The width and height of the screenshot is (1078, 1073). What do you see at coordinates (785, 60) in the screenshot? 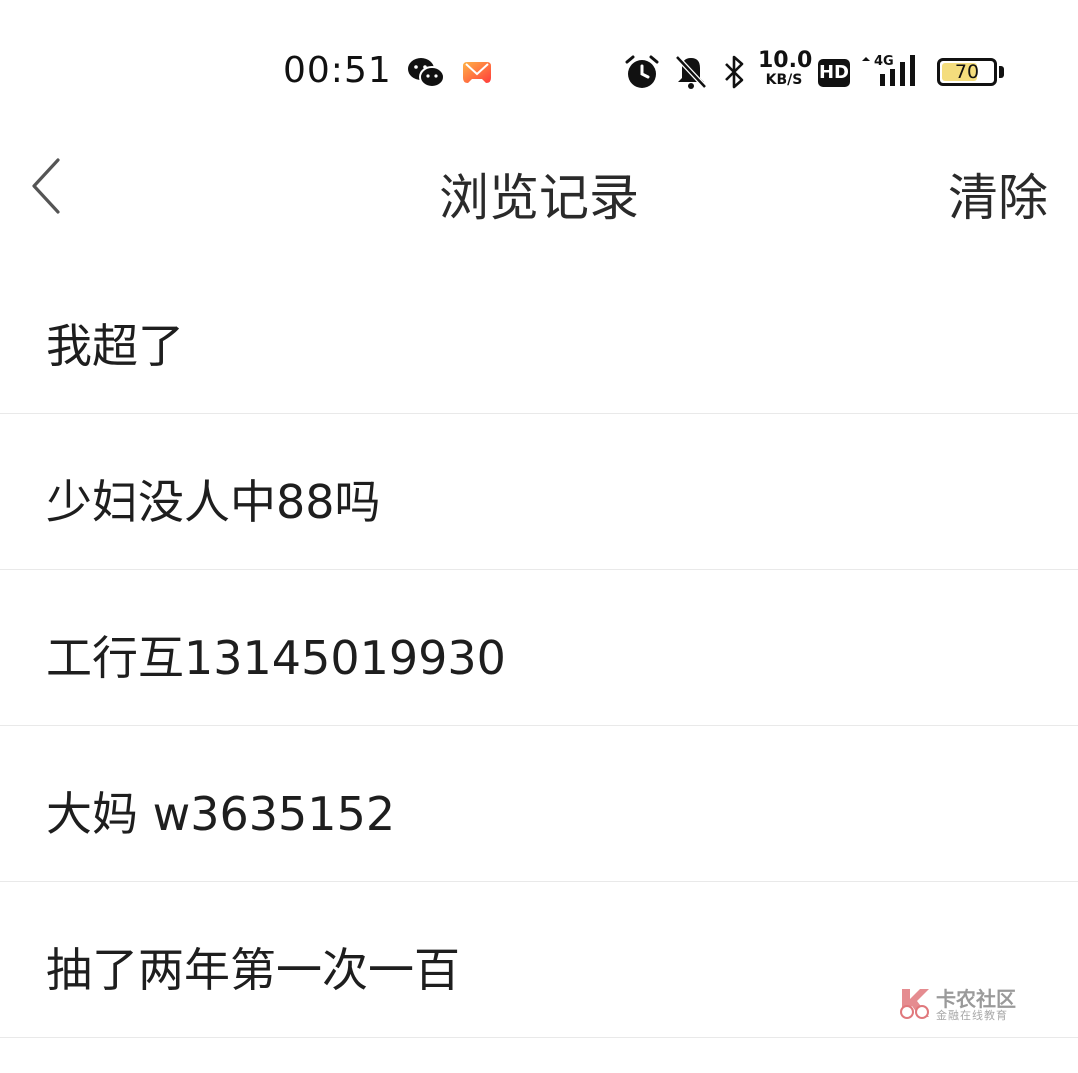
I see `network-speed-value: 10.0` at bounding box center [785, 60].